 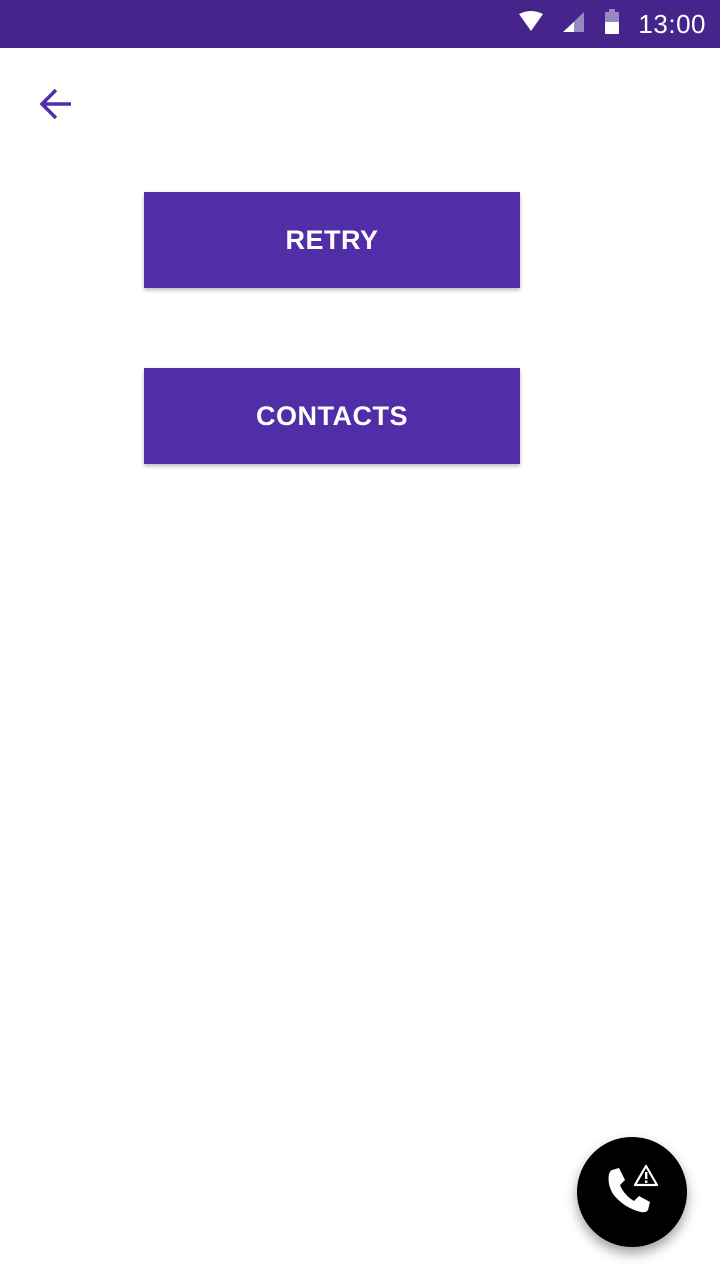 What do you see at coordinates (332, 240) in the screenshot?
I see `retry-button: RETRY` at bounding box center [332, 240].